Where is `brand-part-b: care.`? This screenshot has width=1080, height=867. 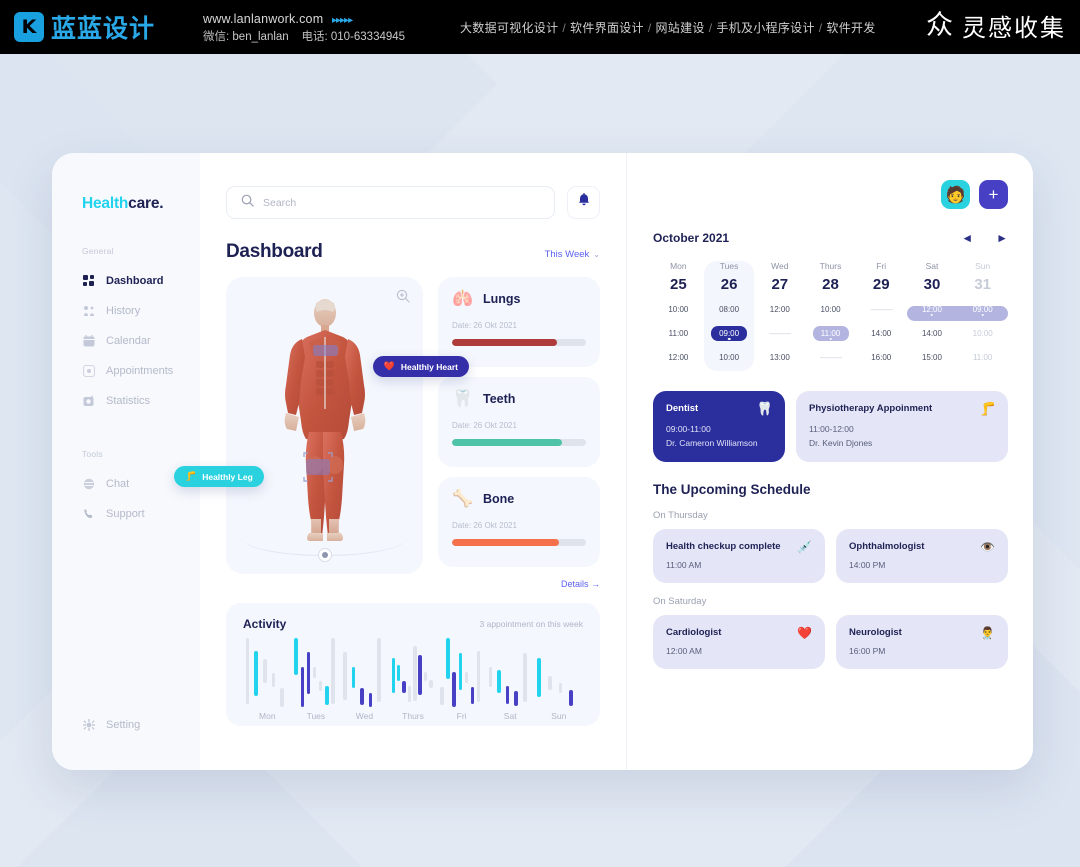 brand-part-b: care. is located at coordinates (146, 203).